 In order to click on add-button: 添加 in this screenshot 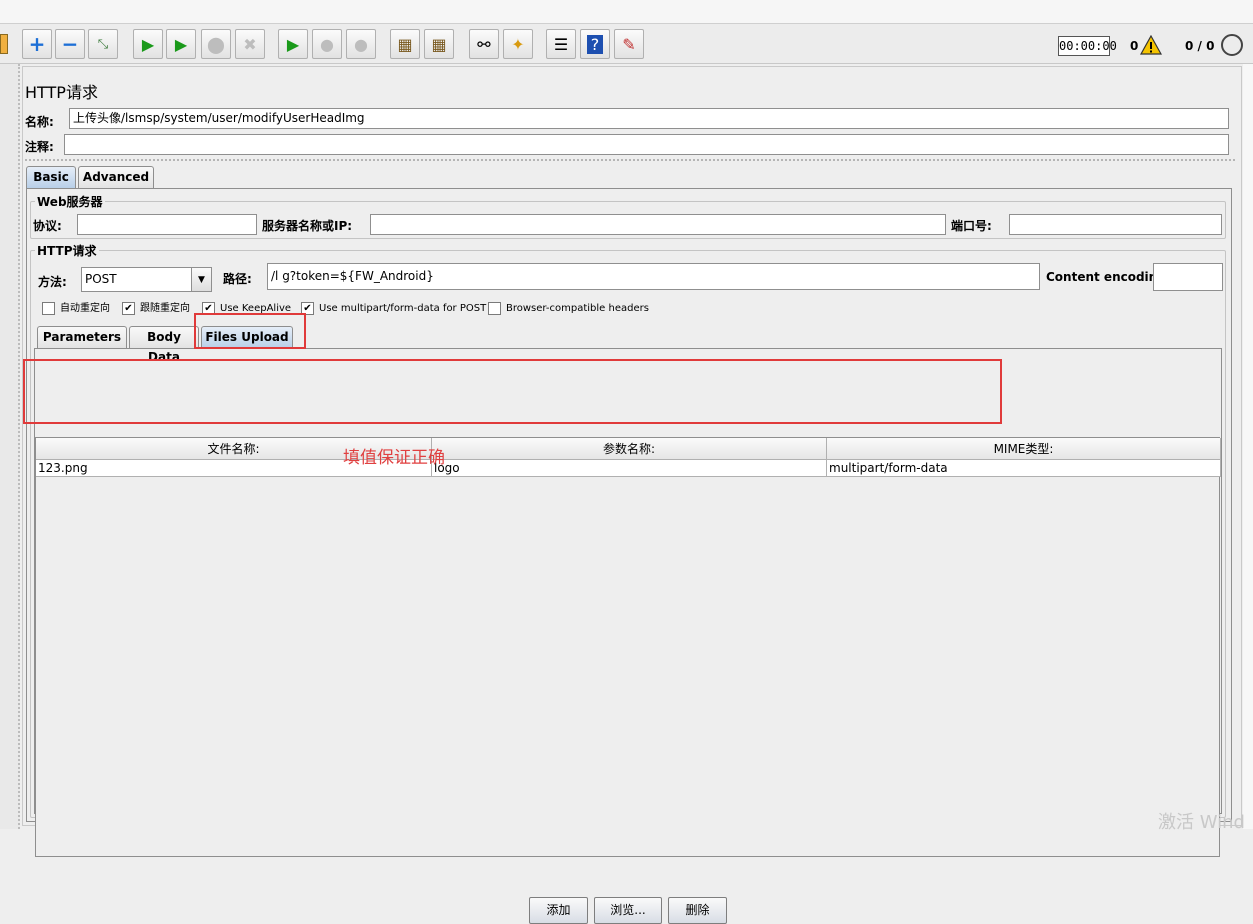, I will do `click(558, 910)`.